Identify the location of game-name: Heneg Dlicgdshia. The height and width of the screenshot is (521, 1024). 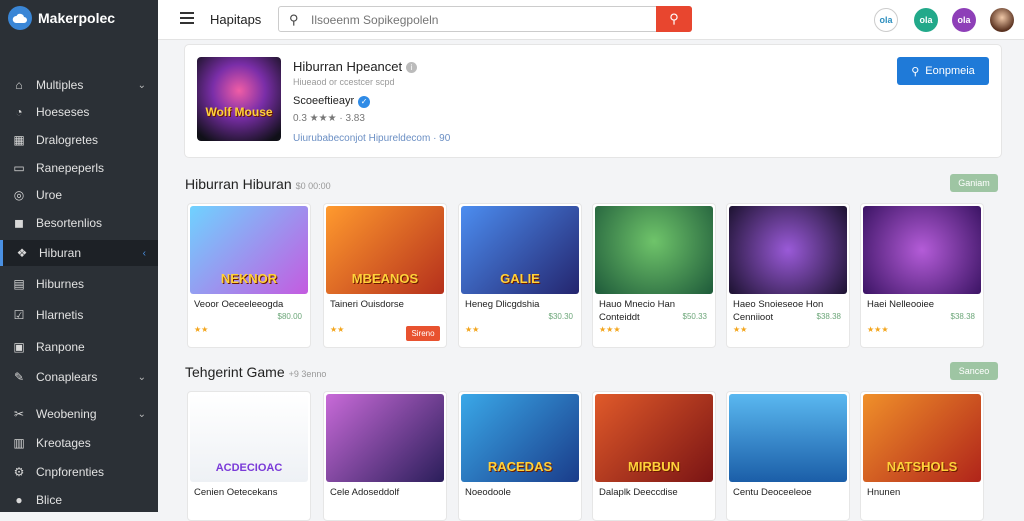
(502, 304).